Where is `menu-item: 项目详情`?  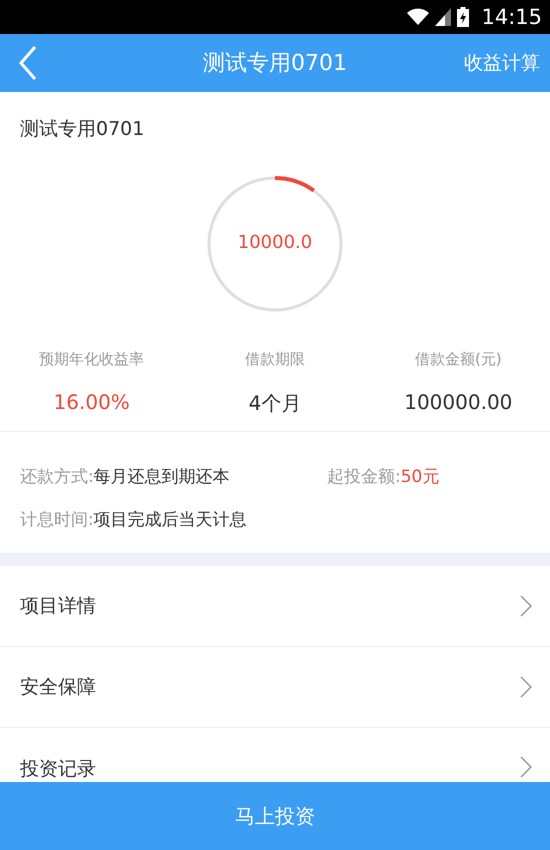
menu-item: 项目详情 is located at coordinates (275, 606).